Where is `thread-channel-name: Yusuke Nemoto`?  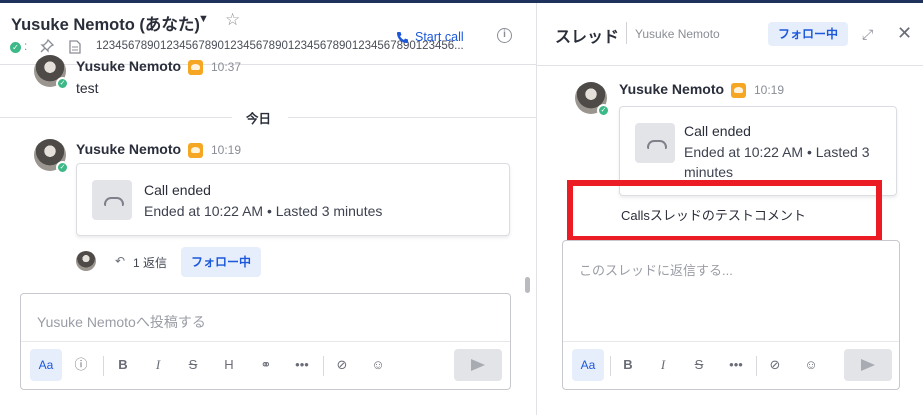
thread-channel-name: Yusuke Nemoto is located at coordinates (677, 34).